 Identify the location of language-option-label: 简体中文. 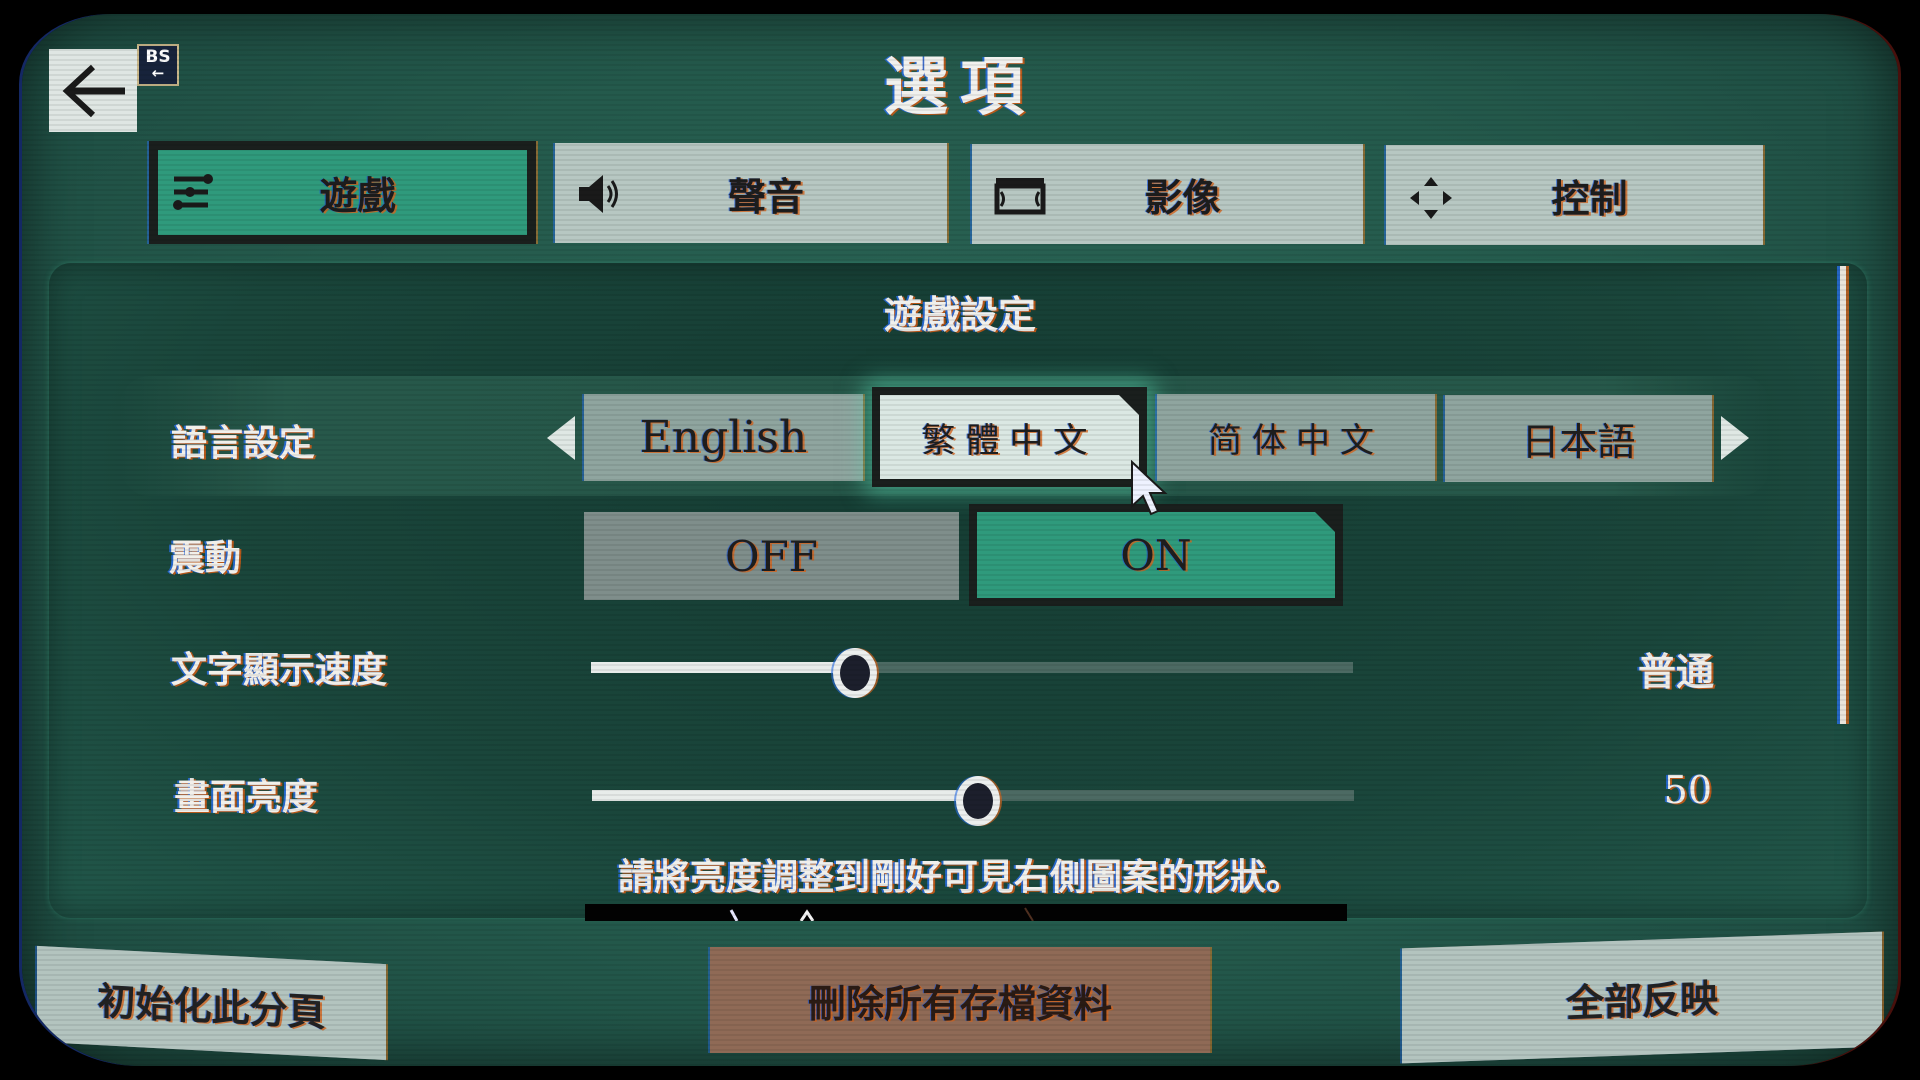
(1296, 441).